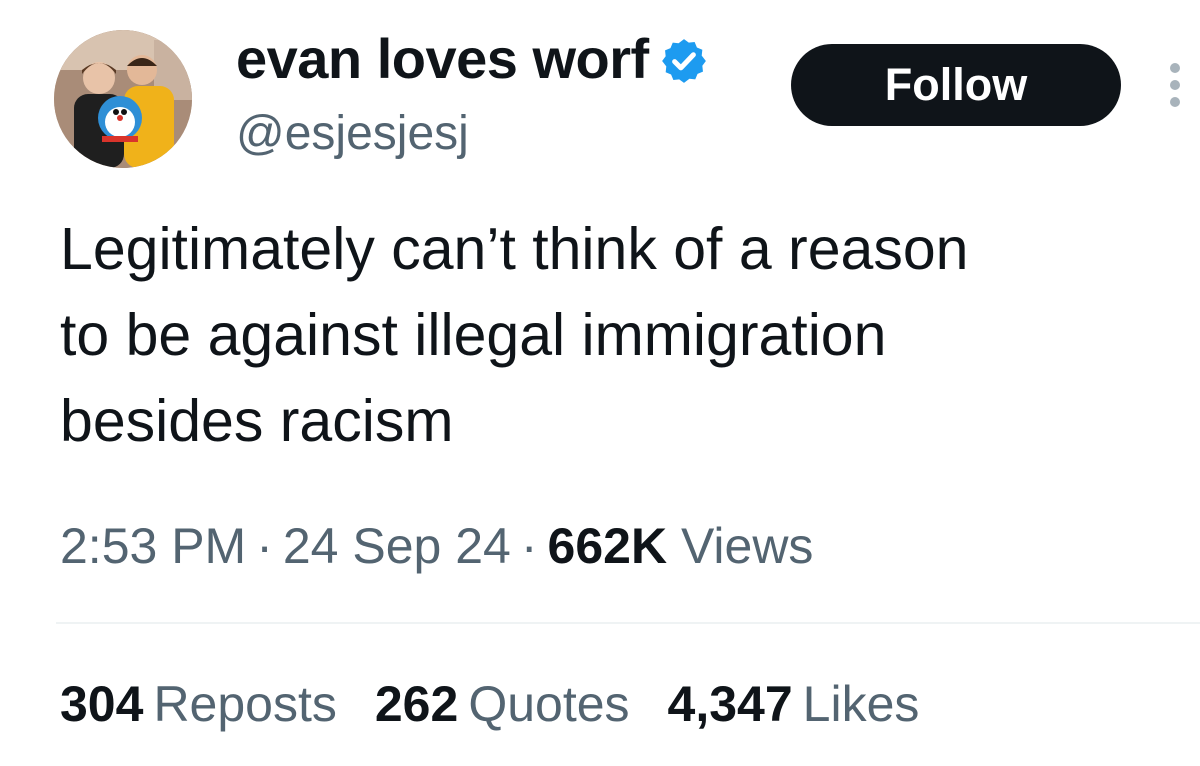 The height and width of the screenshot is (766, 1200). Describe the element at coordinates (794, 704) in the screenshot. I see `likes-stat: 4,347 Likes` at that location.